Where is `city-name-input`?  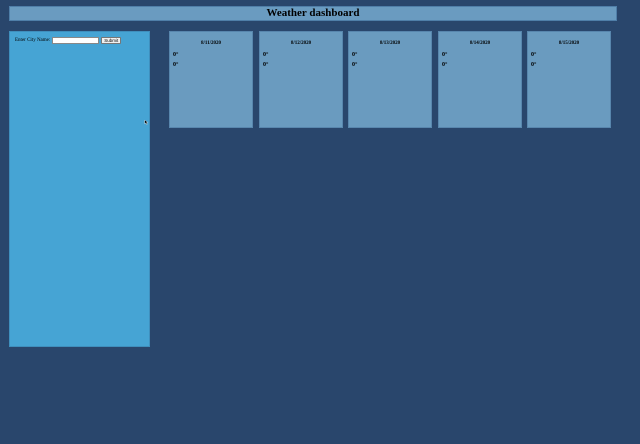 city-name-input is located at coordinates (76, 40).